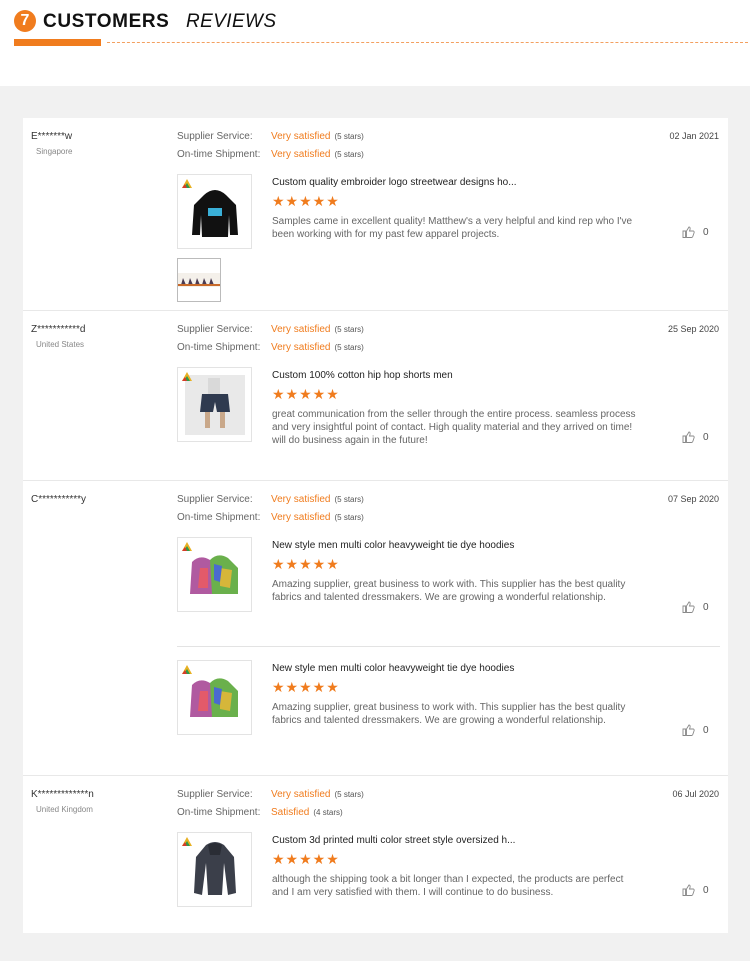 This screenshot has height=961, width=750. I want to click on rating-stars-count: (4 stars), so click(328, 812).